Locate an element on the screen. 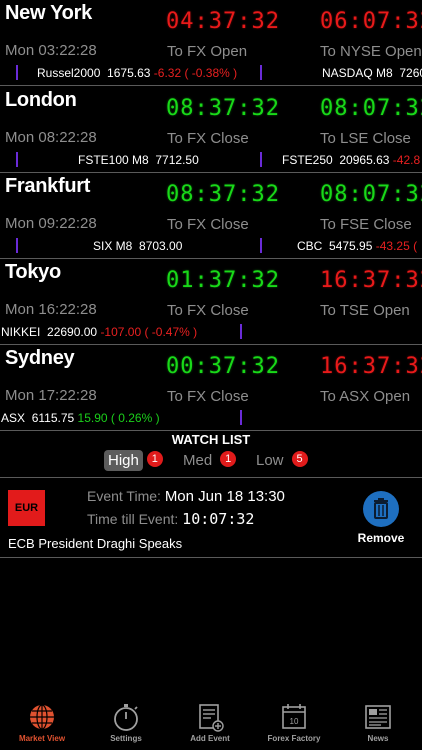  remove-button: Remove is located at coordinates (381, 518).